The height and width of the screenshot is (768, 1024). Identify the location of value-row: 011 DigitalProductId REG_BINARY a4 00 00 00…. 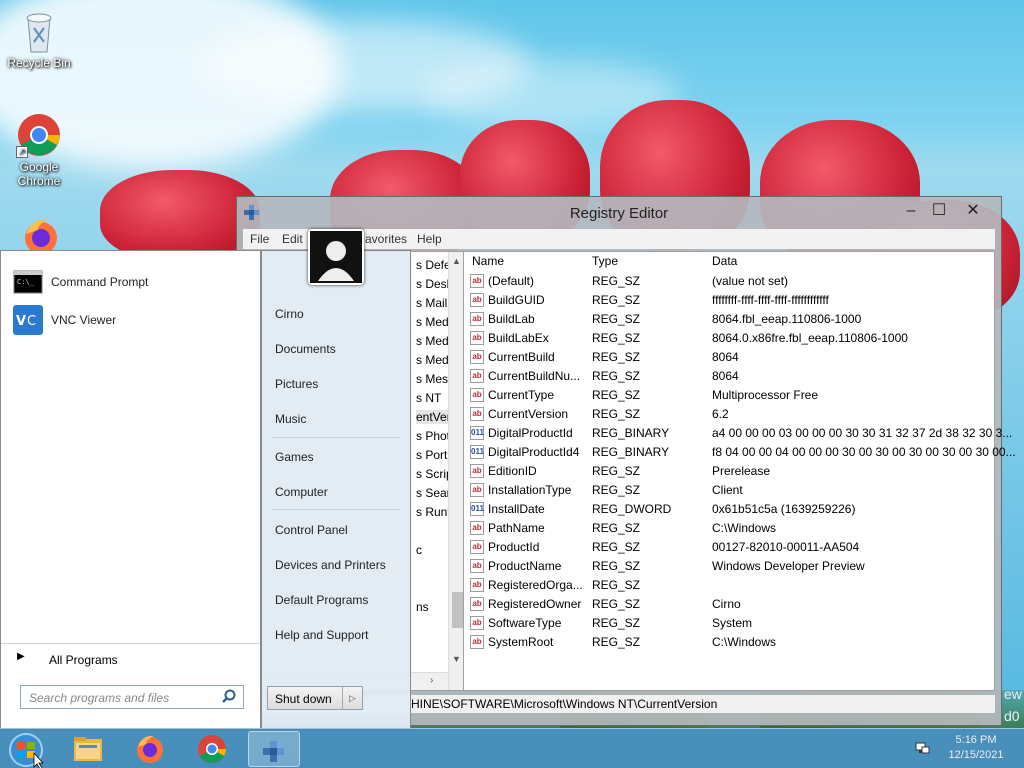
(738, 433).